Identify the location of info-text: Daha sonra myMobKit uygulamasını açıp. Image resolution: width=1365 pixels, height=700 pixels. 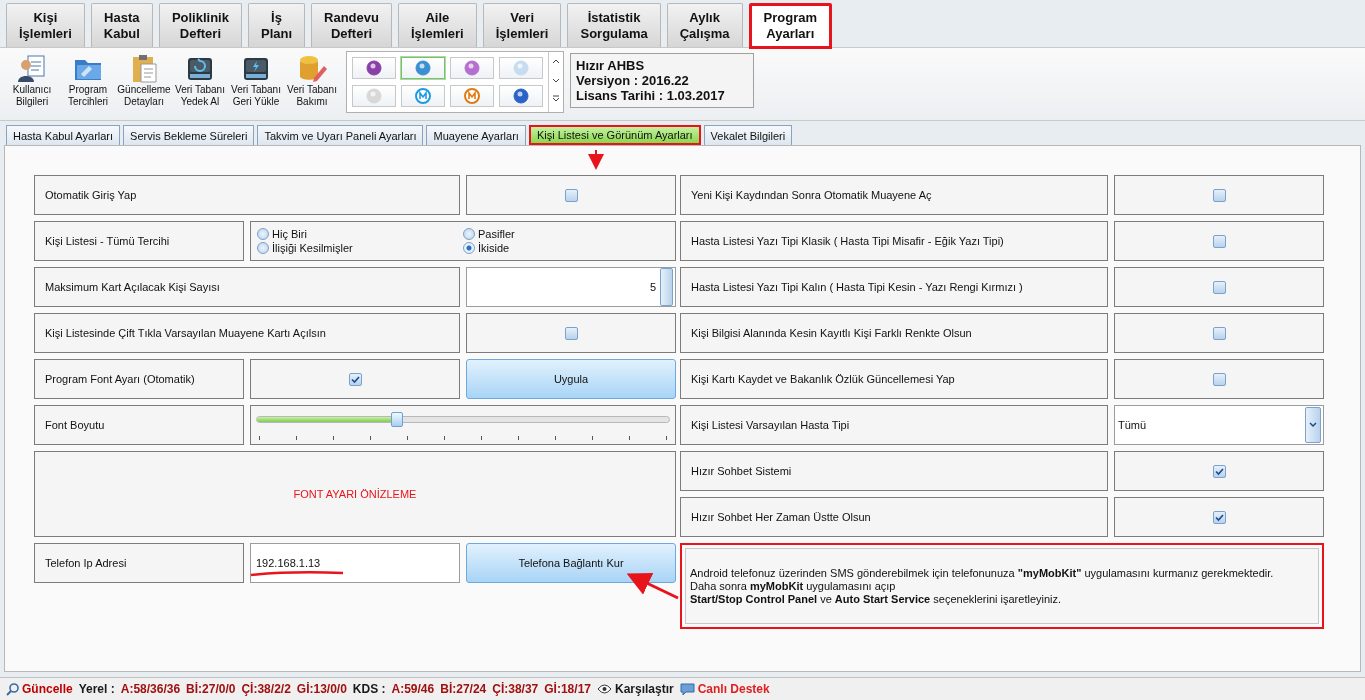
(793, 586).